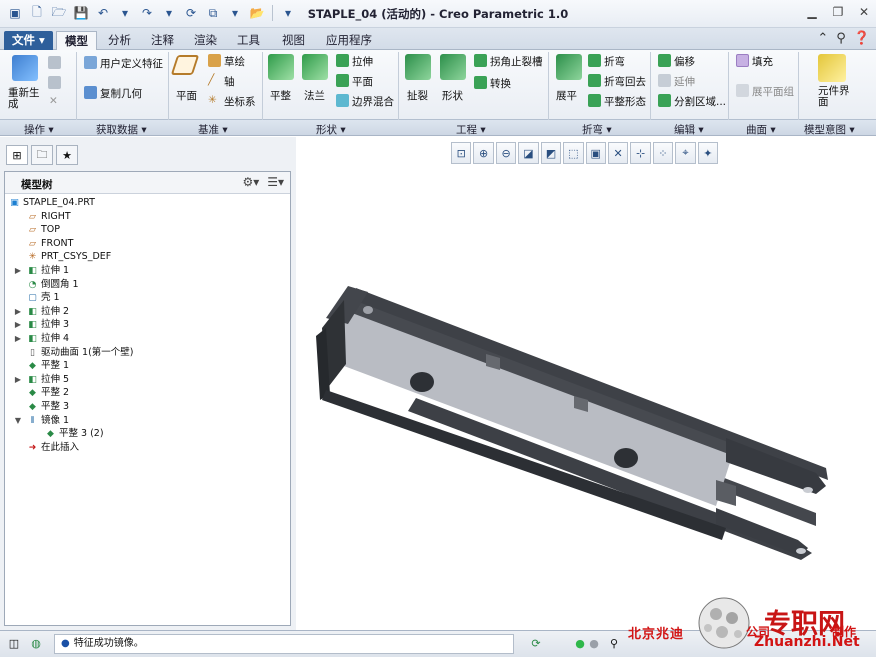  Describe the element at coordinates (148, 421) in the screenshot. I see `tree-item-mirror-1: ▼ ⫴ 镜像 1` at that location.